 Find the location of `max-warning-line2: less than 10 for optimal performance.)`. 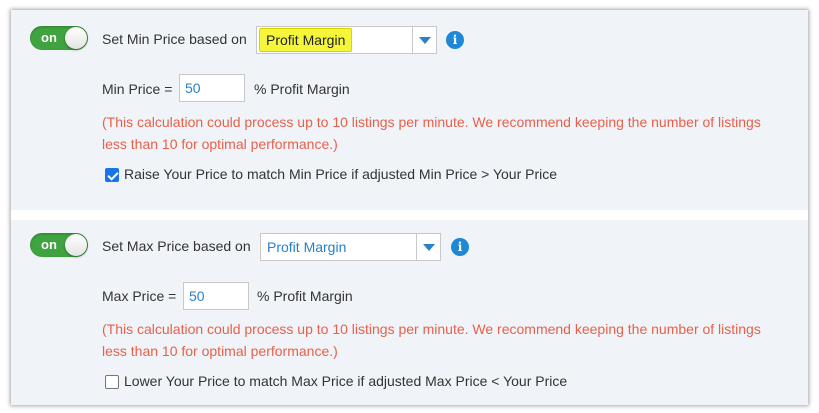

max-warning-line2: less than 10 for optimal performance.) is located at coordinates (220, 351).